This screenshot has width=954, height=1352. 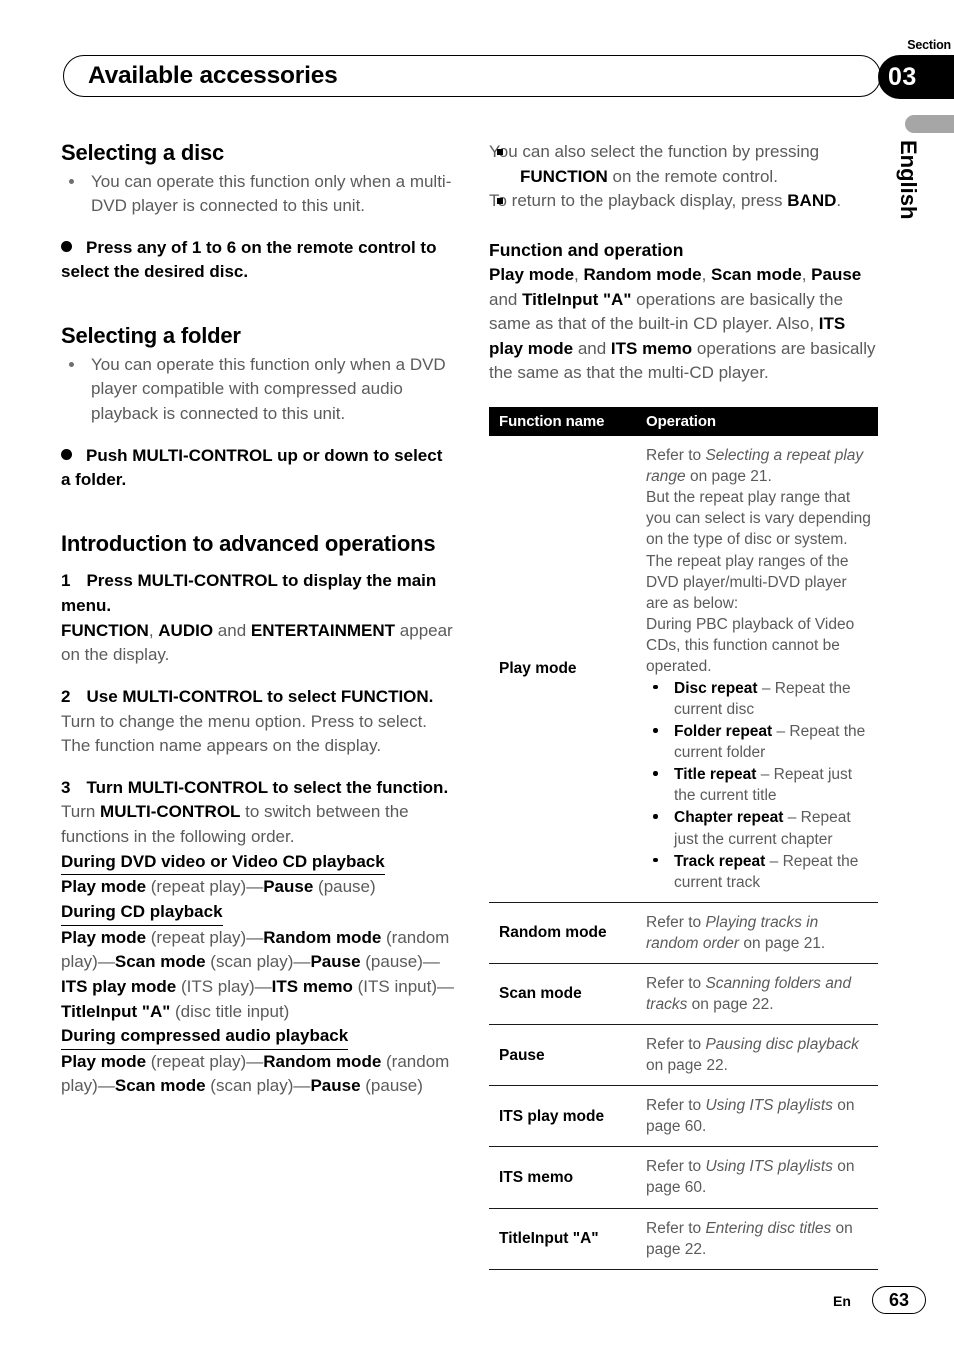 What do you see at coordinates (899, 1300) in the screenshot?
I see `footer-page-number-pill: 63` at bounding box center [899, 1300].